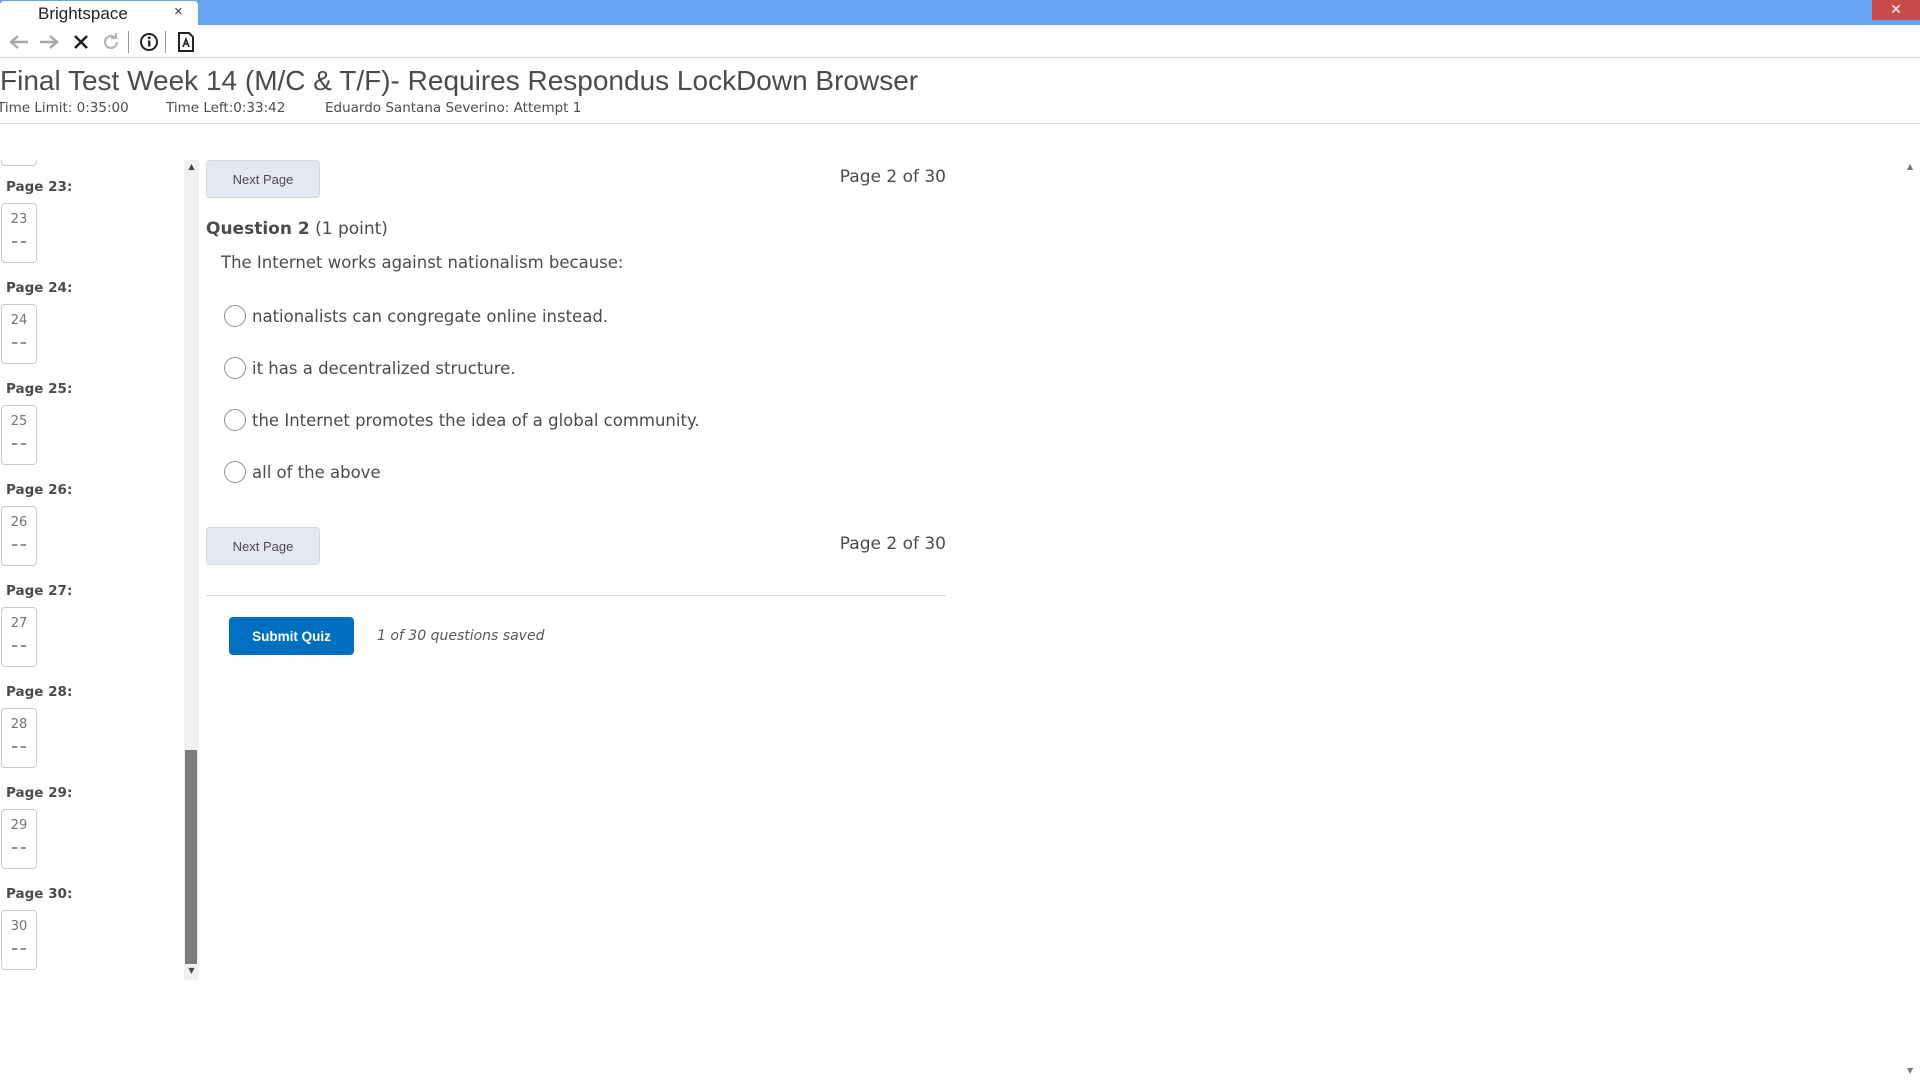 This screenshot has width=1920, height=1080. Describe the element at coordinates (191, 970) in the screenshot. I see `scroll-down-icon: ▼` at that location.